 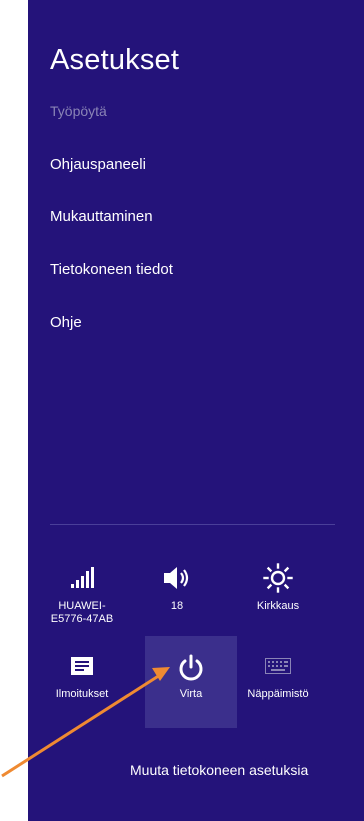 I want to click on menu-item-control-panel: Ohjauspaneeli, so click(x=98, y=164).